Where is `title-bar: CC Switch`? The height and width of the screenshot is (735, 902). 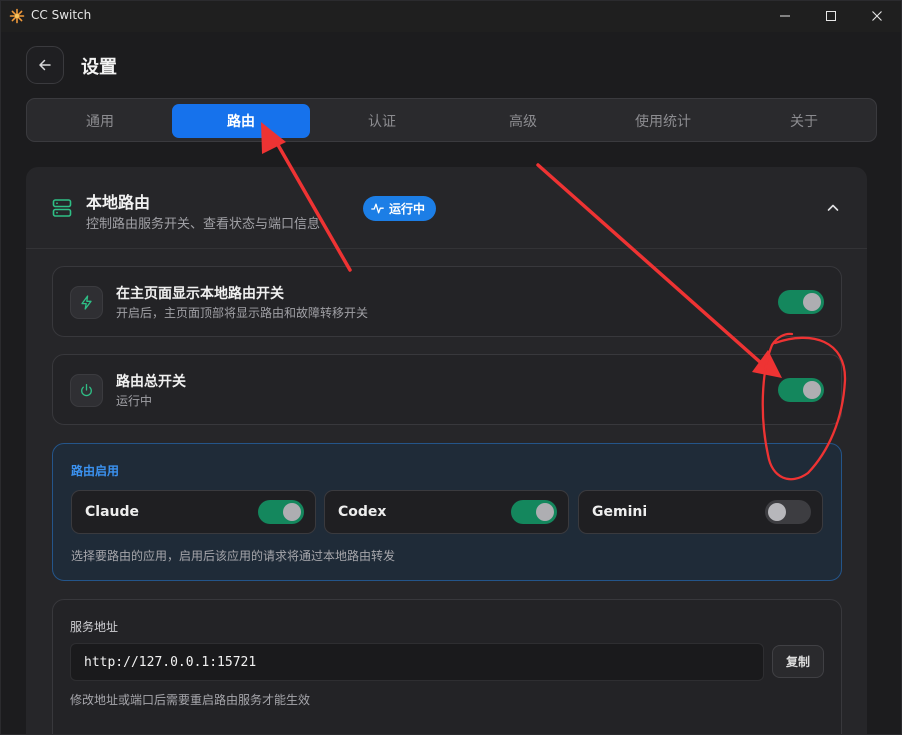 title-bar: CC Switch is located at coordinates (451, 16).